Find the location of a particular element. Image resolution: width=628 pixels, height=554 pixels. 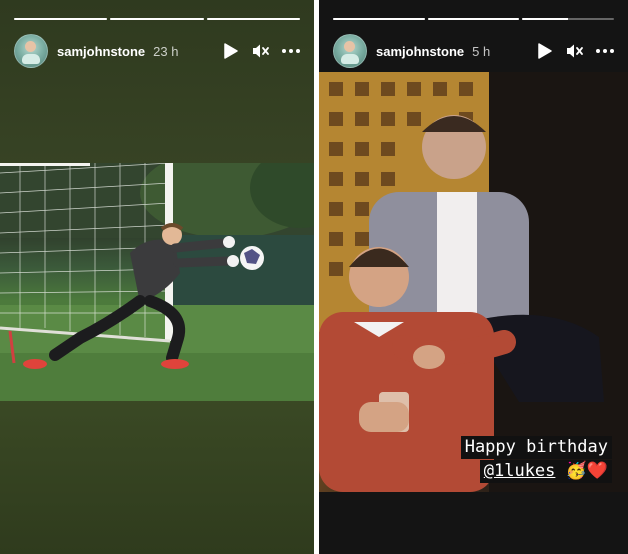

caption-emoji: 🥳❤️ is located at coordinates (586, 471).